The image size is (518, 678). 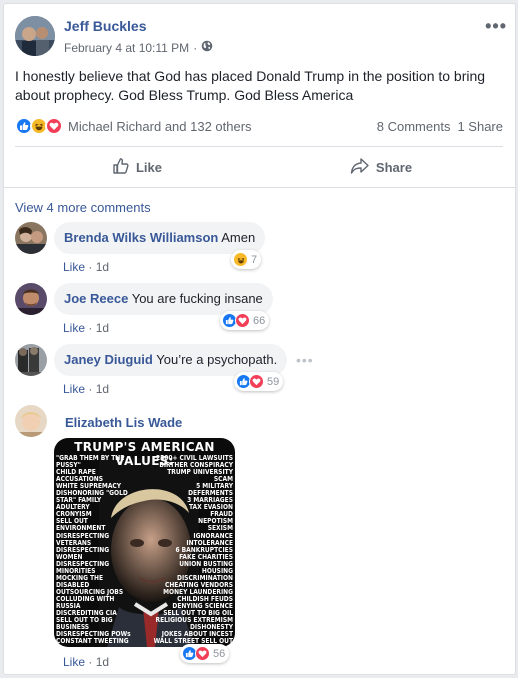 I want to click on view-more-comments-link: View 4 more comments, so click(x=83, y=207).